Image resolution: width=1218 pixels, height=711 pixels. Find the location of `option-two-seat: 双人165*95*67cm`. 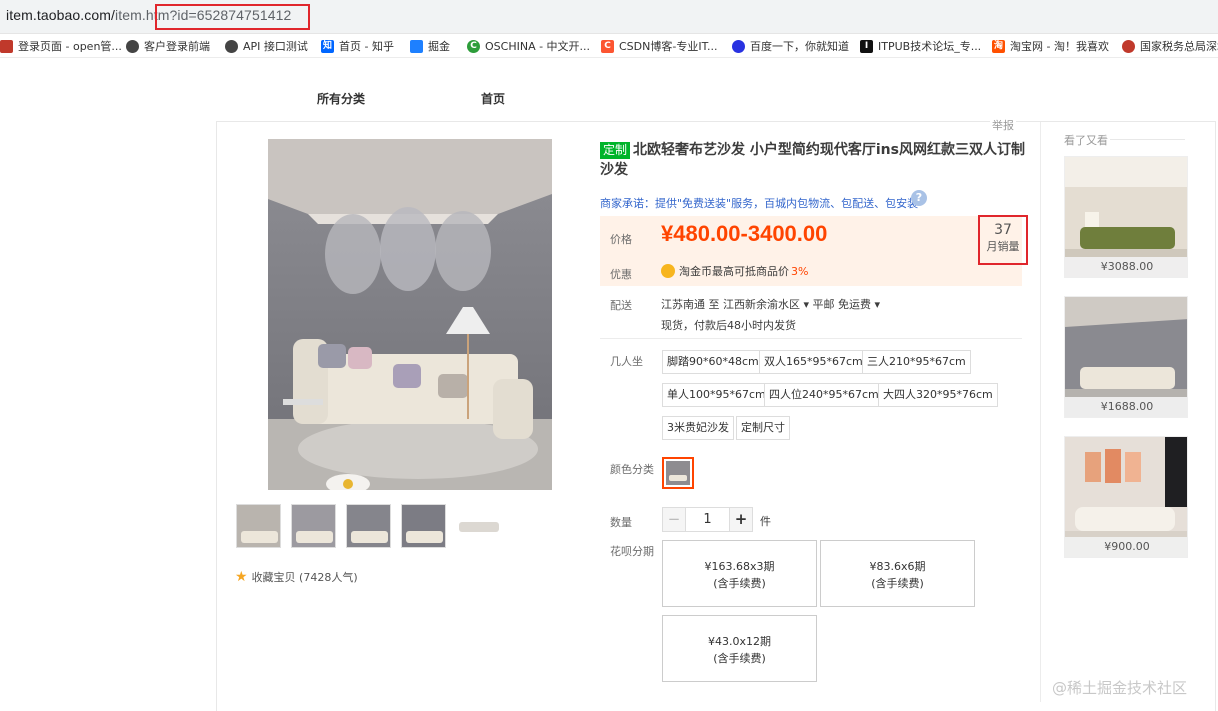

option-two-seat: 双人165*95*67cm is located at coordinates (813, 362).